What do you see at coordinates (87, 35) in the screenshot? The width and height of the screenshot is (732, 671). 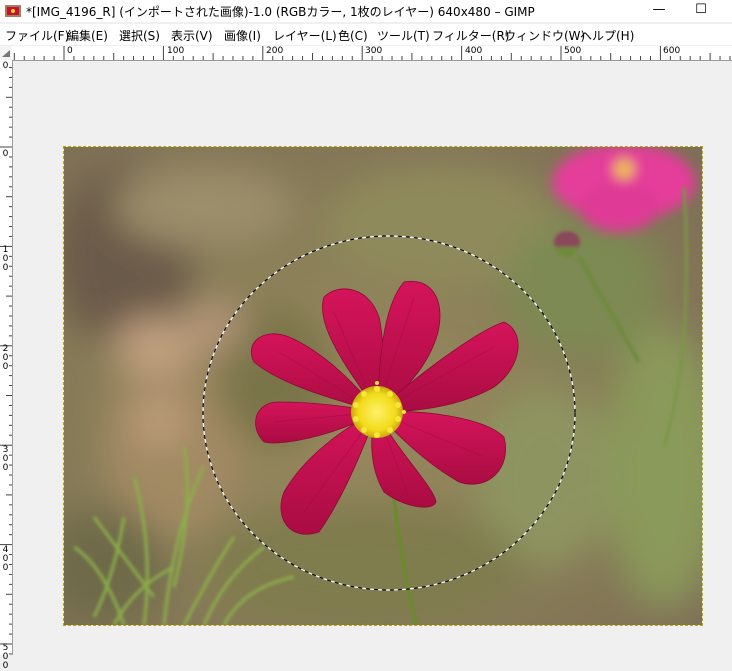 I see `menu-edit: 編集(E)` at bounding box center [87, 35].